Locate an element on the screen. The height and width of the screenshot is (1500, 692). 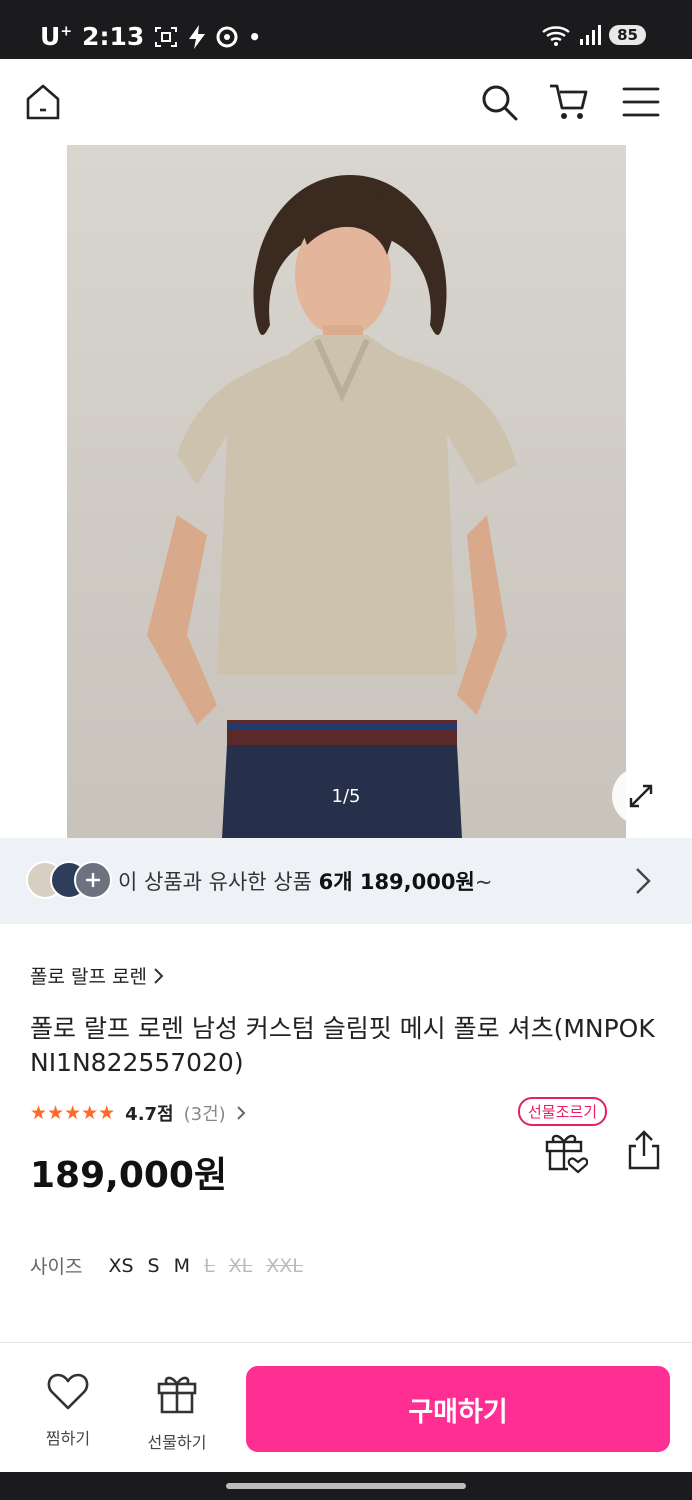
size-option-soldout: L is located at coordinates (209, 1265).